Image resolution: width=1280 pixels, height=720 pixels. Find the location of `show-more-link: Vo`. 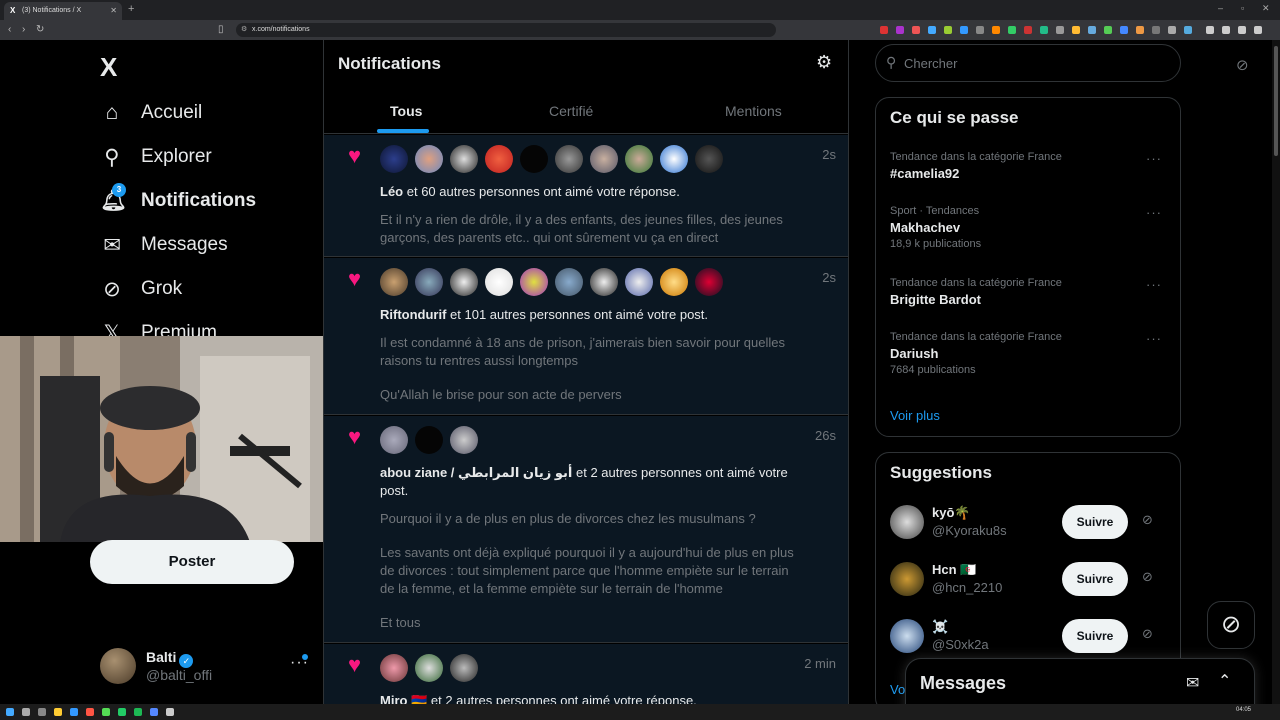

show-more-link: Vo is located at coordinates (897, 689).